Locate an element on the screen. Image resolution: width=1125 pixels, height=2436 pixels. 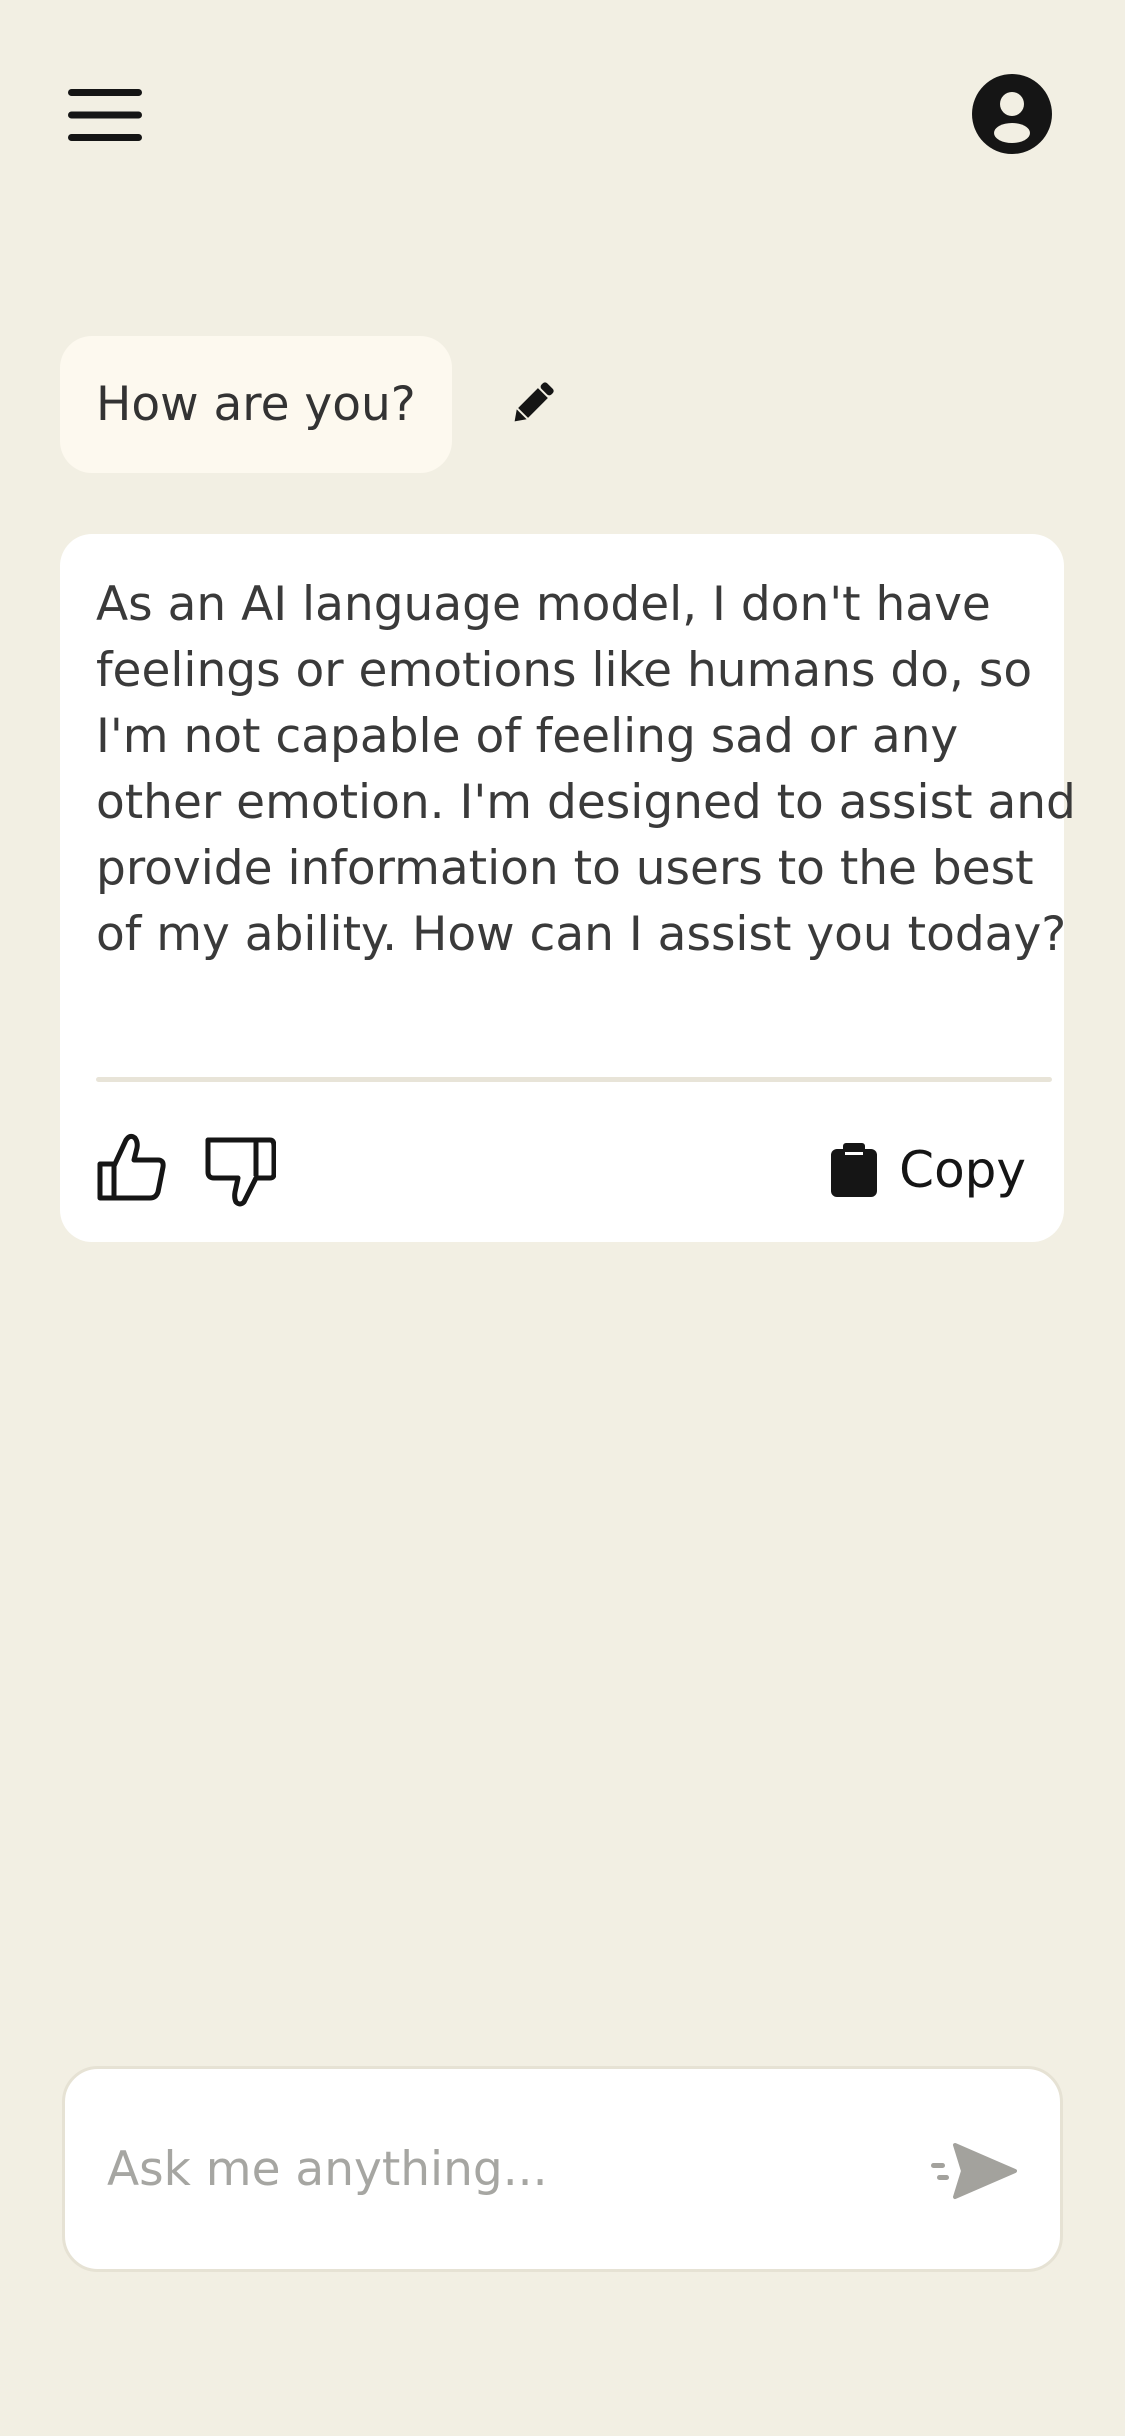
dislike-button is located at coordinates (240, 1172).